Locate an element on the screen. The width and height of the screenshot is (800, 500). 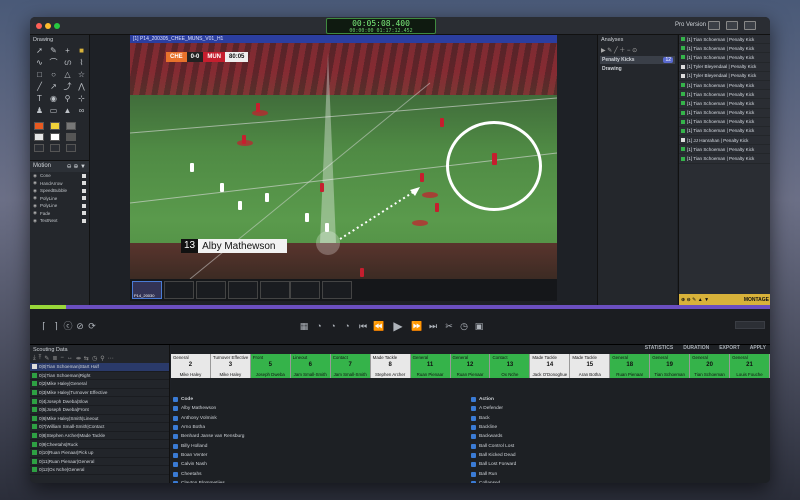
calendar-icon: ▦ is located at coordinates (304, 326).